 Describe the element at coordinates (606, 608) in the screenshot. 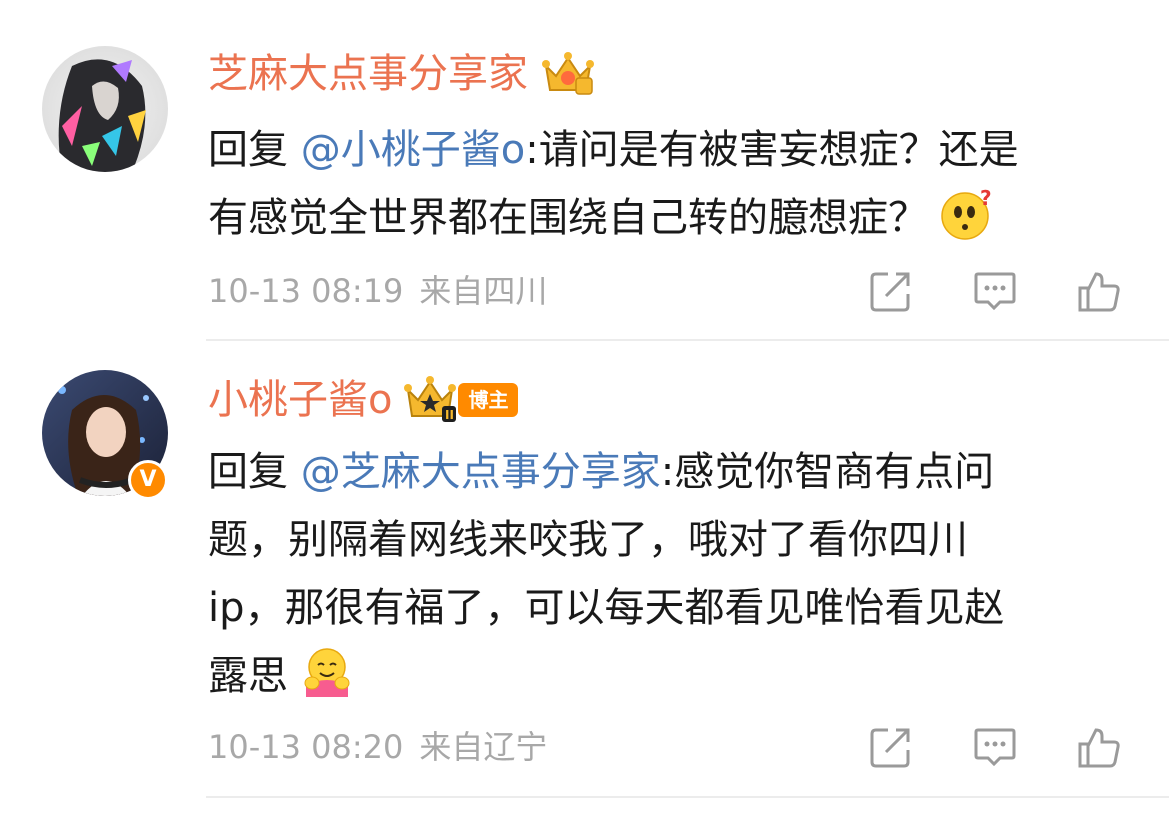

I see `comment-body-line: ip，那很有福了，可以每天都看见唯怡看见赵` at that location.